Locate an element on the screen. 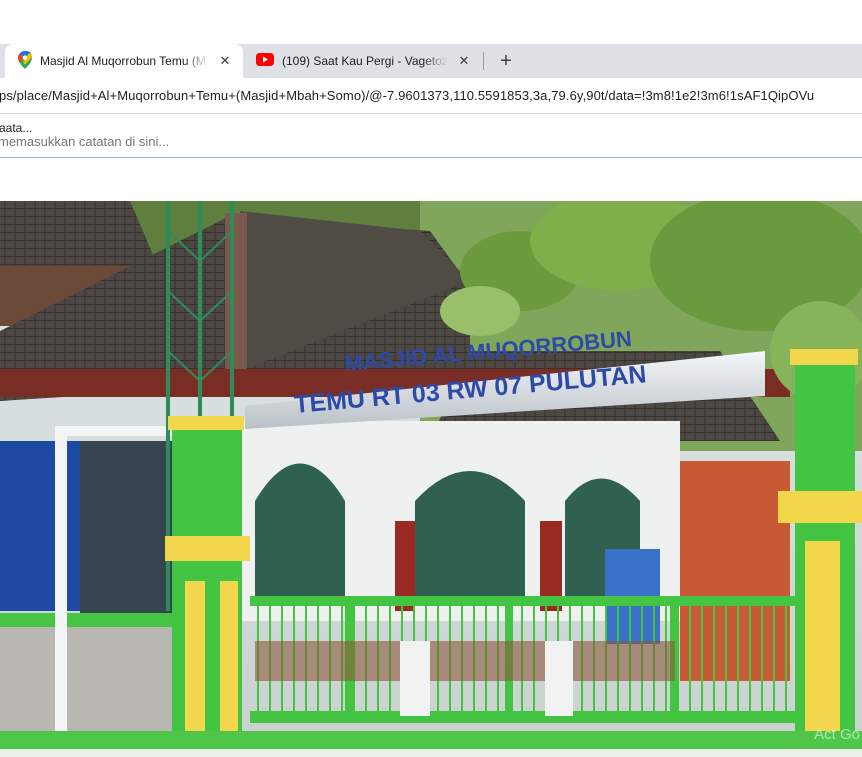 The height and width of the screenshot is (757, 862). google-maps-icon is located at coordinates (25, 61).